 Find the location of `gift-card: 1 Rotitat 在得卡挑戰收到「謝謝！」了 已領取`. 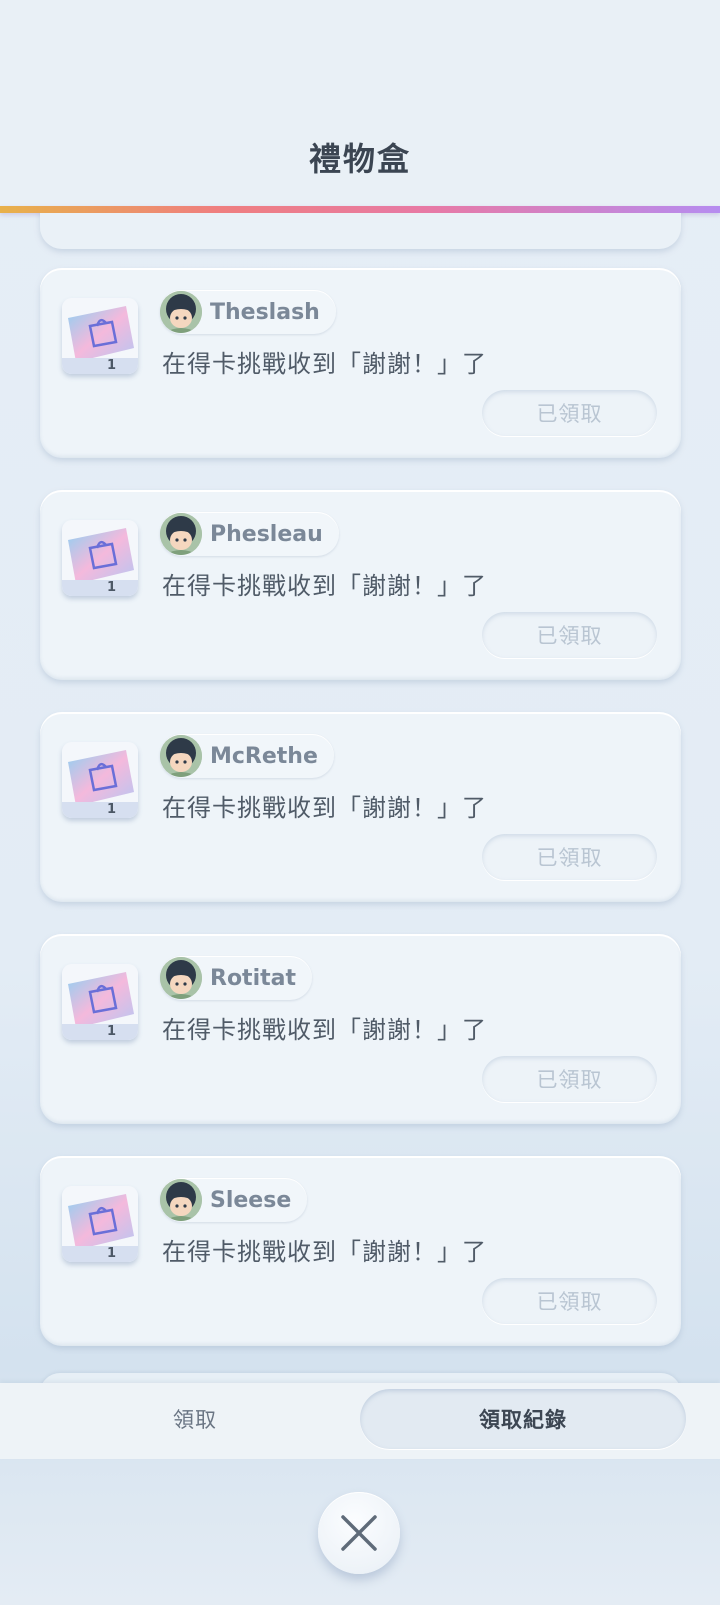

gift-card: 1 Rotitat 在得卡挑戰收到「謝謝！」了 已領取 is located at coordinates (360, 1029).